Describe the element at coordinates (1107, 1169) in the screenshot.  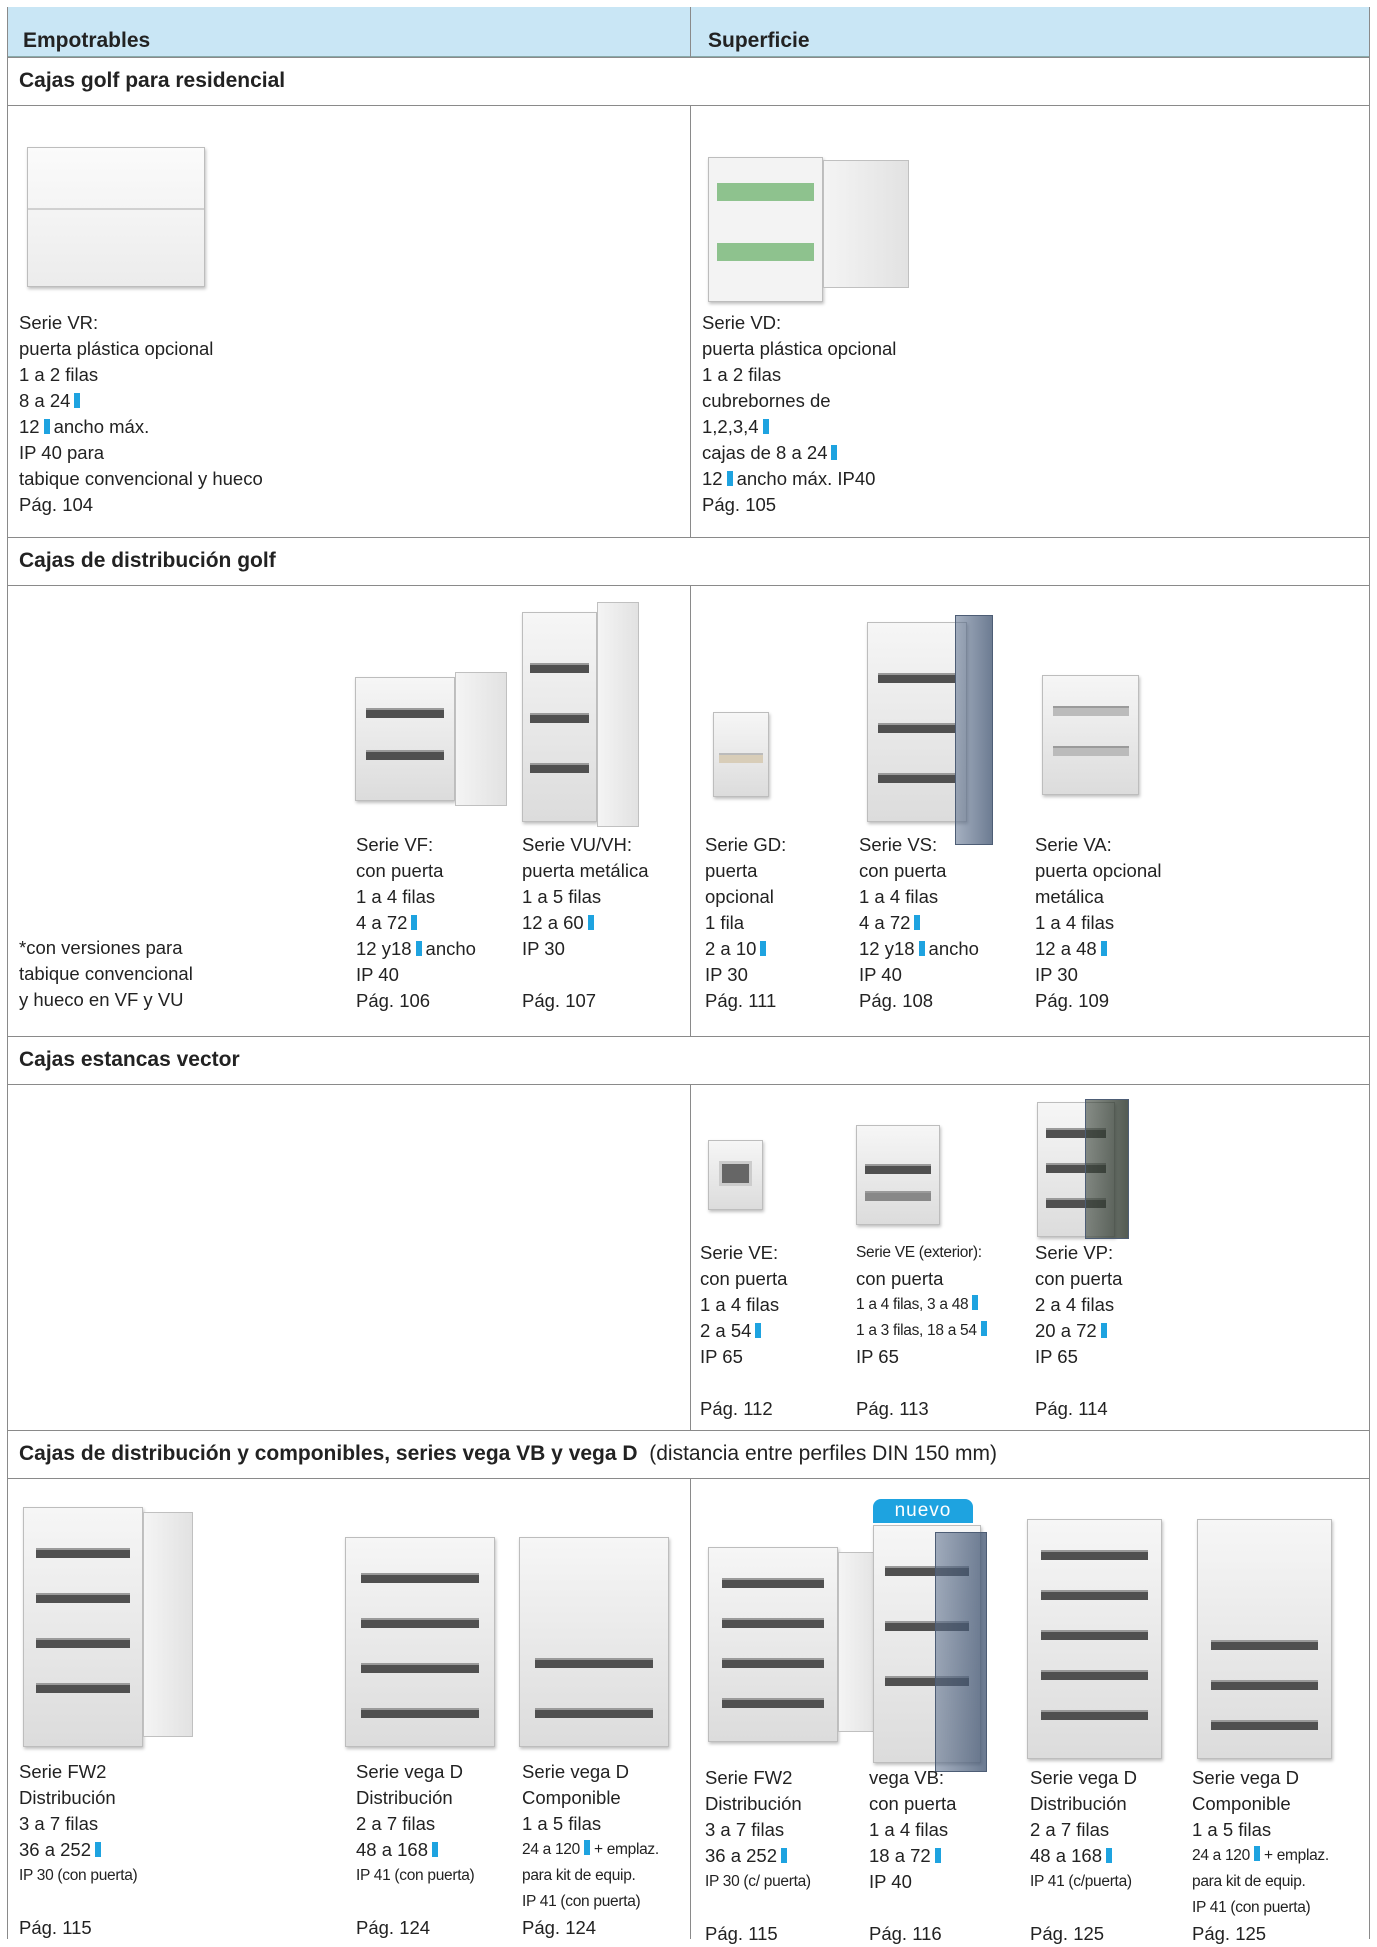
I see `vp-door-image` at that location.